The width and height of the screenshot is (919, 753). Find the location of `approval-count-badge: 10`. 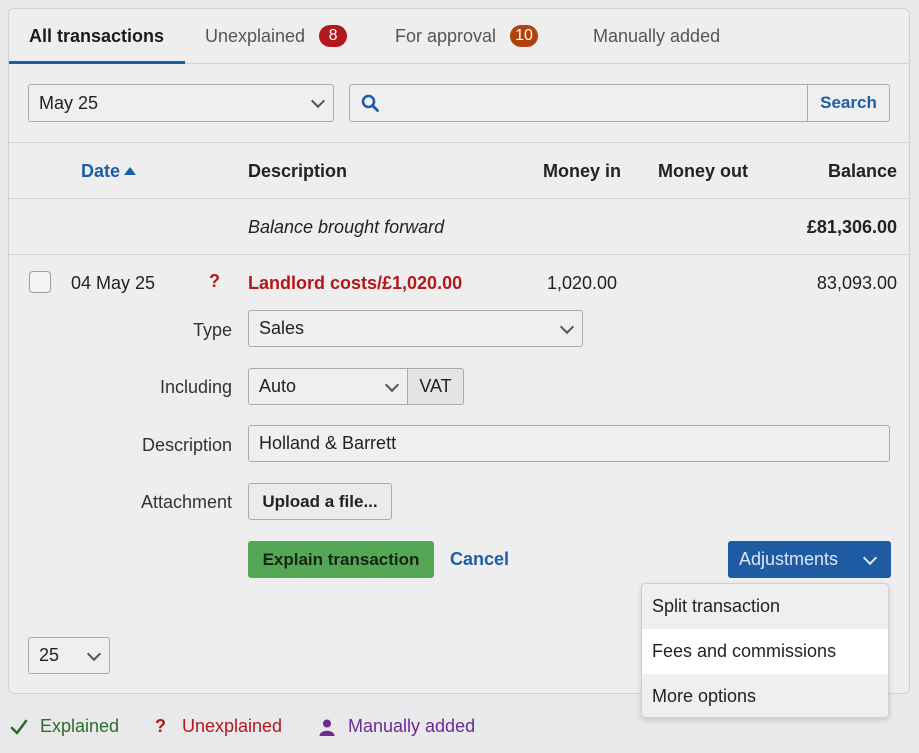

approval-count-badge: 10 is located at coordinates (524, 36).